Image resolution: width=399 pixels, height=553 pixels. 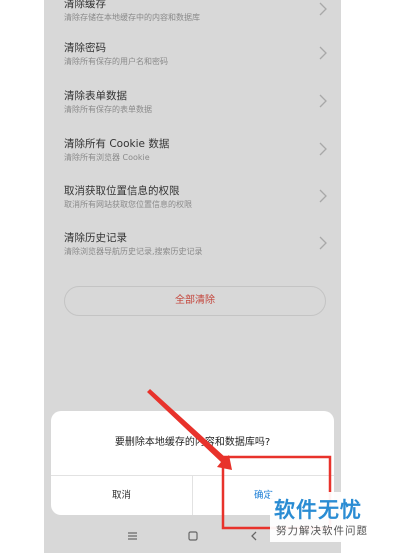 I want to click on watermark-logo: 软件无忧 努力解决软件问题, so click(x=332, y=517).